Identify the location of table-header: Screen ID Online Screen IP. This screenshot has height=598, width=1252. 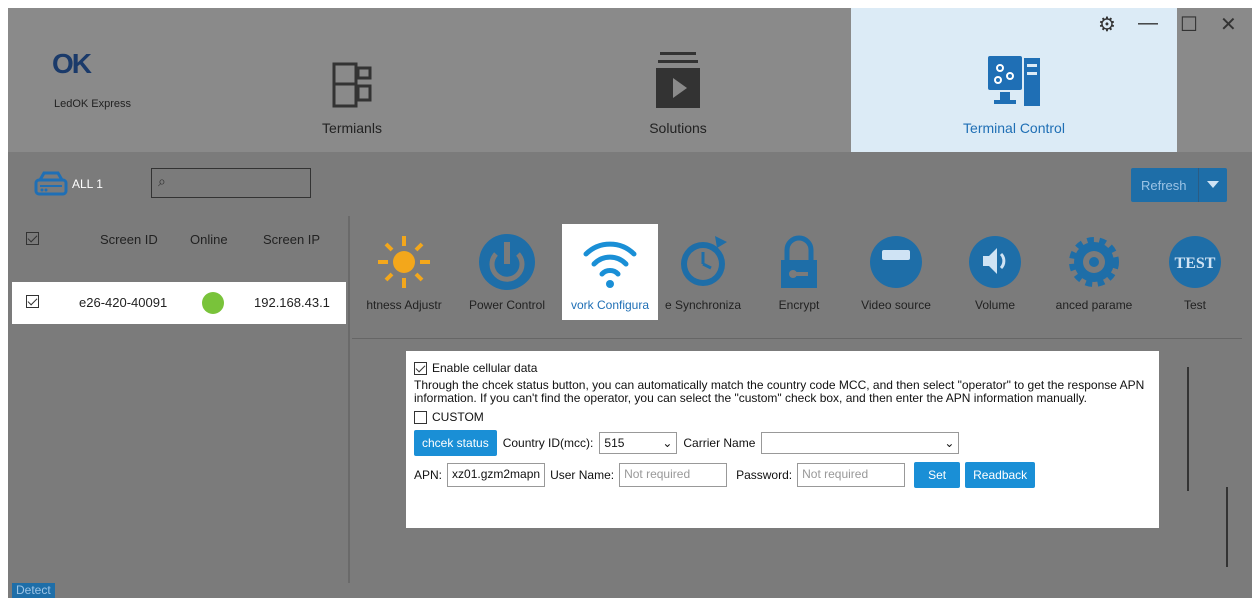
(179, 247).